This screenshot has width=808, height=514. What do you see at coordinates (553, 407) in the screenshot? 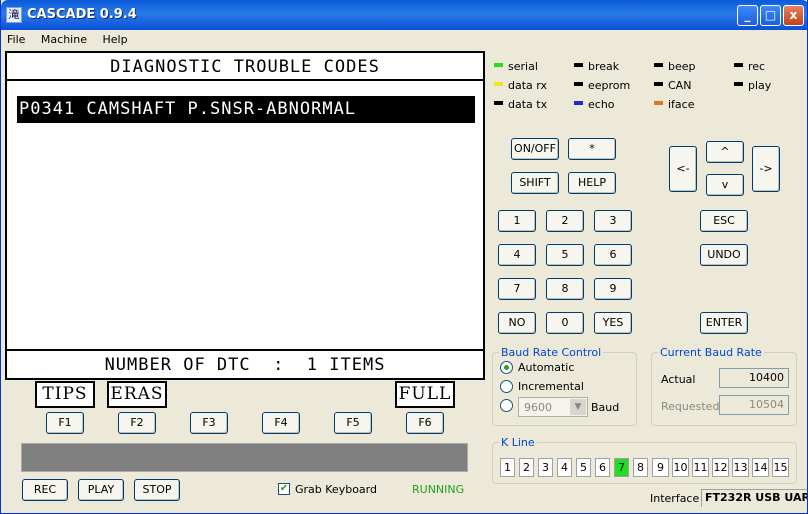
I see `baud-select: 9600 ▼` at bounding box center [553, 407].